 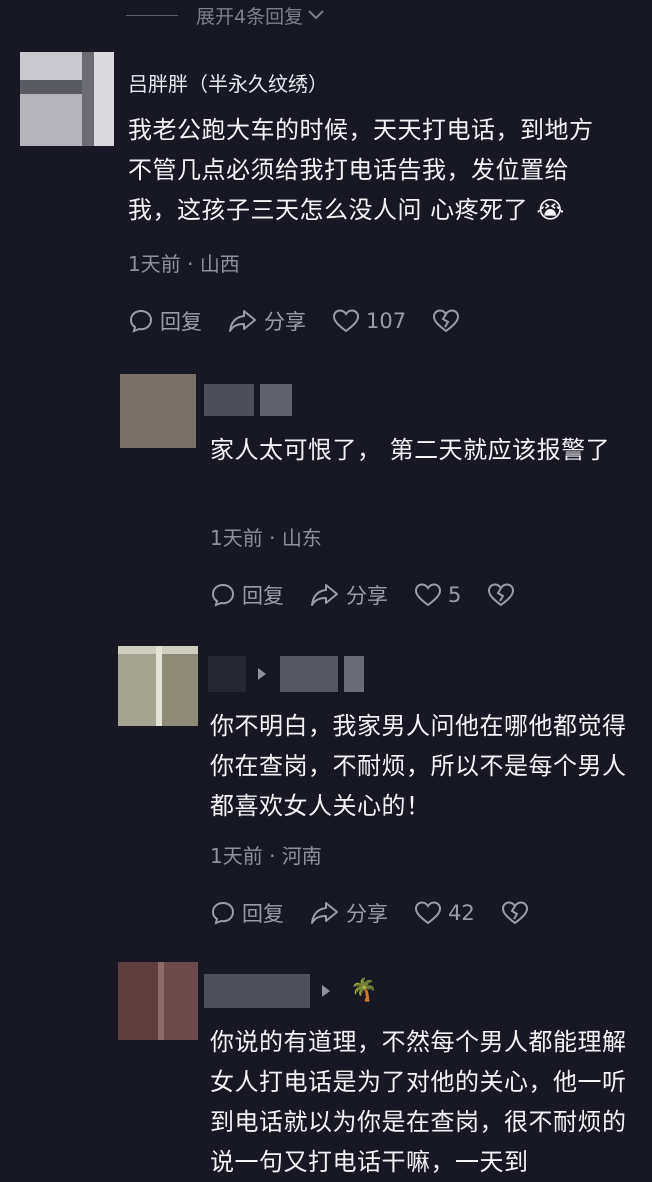 What do you see at coordinates (250, 16) in the screenshot?
I see `expand-replies-label: 展开4条回复` at bounding box center [250, 16].